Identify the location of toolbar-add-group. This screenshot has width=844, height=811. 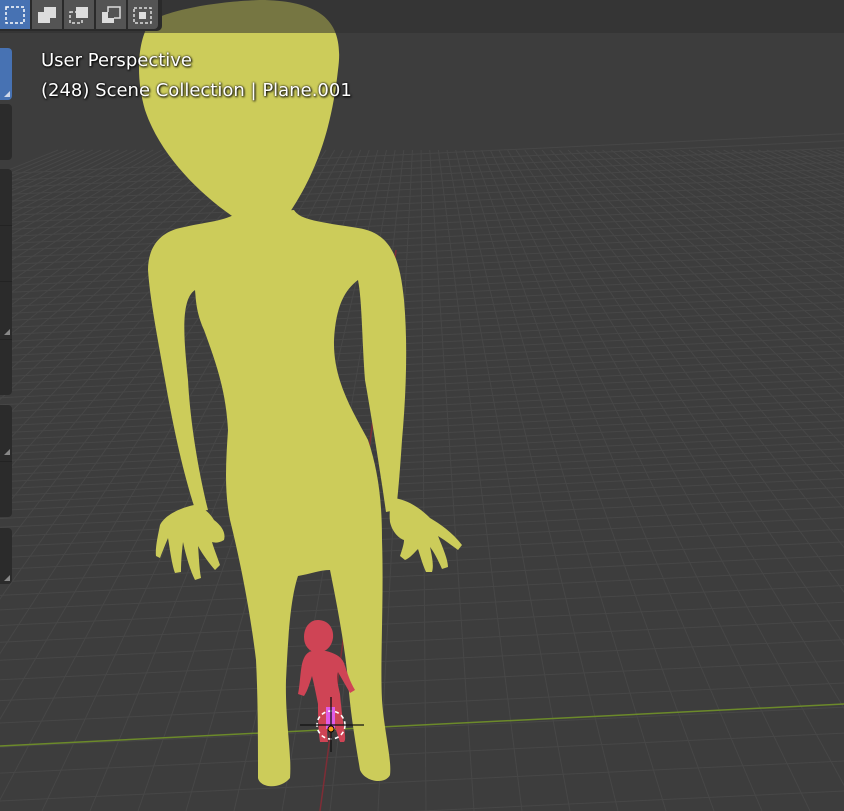
(6, 556).